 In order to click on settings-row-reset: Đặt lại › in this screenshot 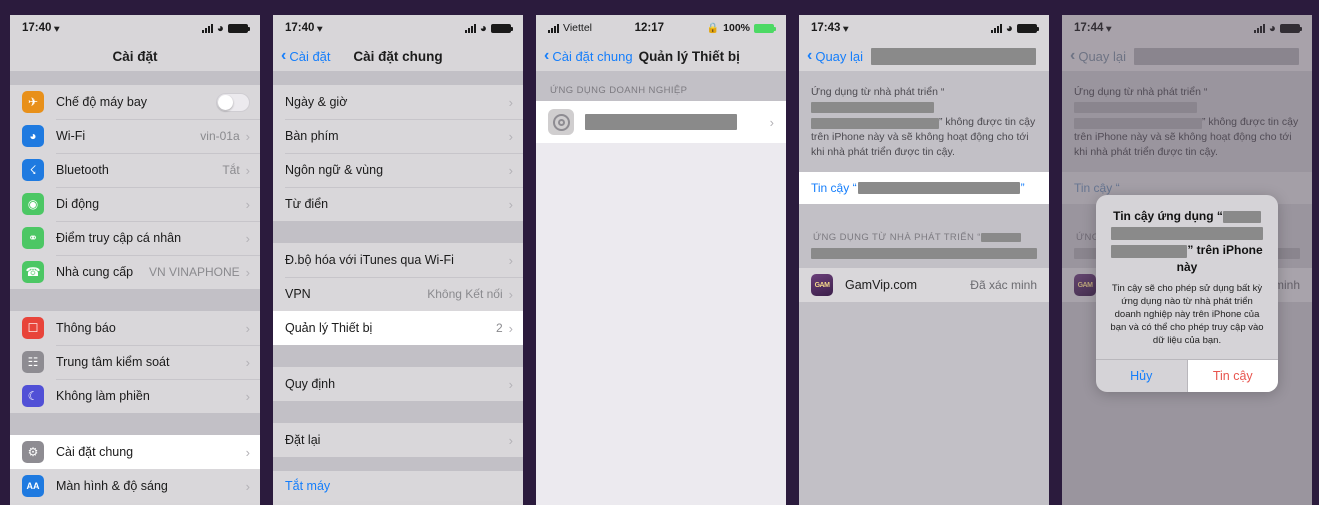, I will do `click(398, 440)`.